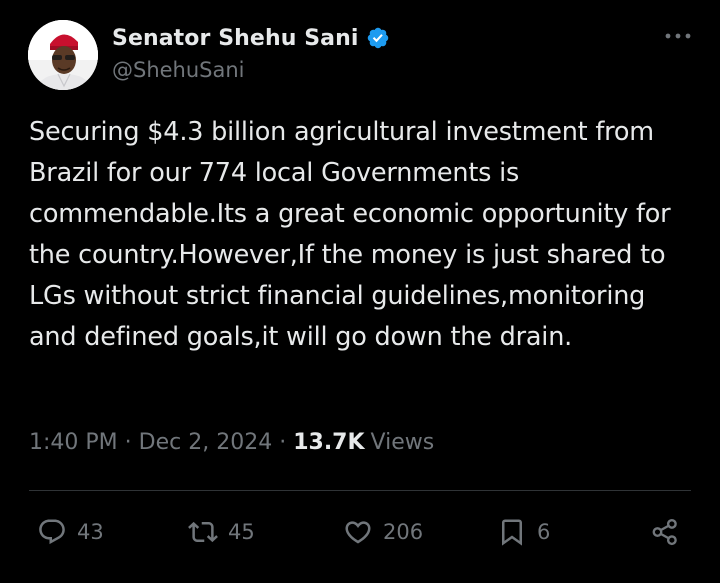 This screenshot has height=583, width=720. I want to click on author-handle: @ShehuSani, so click(178, 70).